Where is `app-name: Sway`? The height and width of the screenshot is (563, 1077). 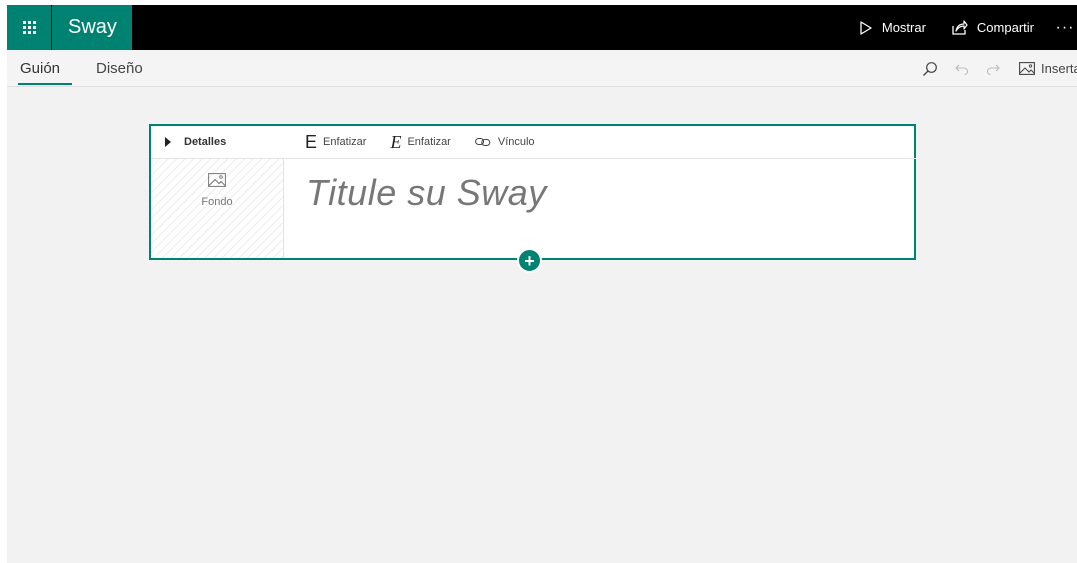 app-name: Sway is located at coordinates (92, 27).